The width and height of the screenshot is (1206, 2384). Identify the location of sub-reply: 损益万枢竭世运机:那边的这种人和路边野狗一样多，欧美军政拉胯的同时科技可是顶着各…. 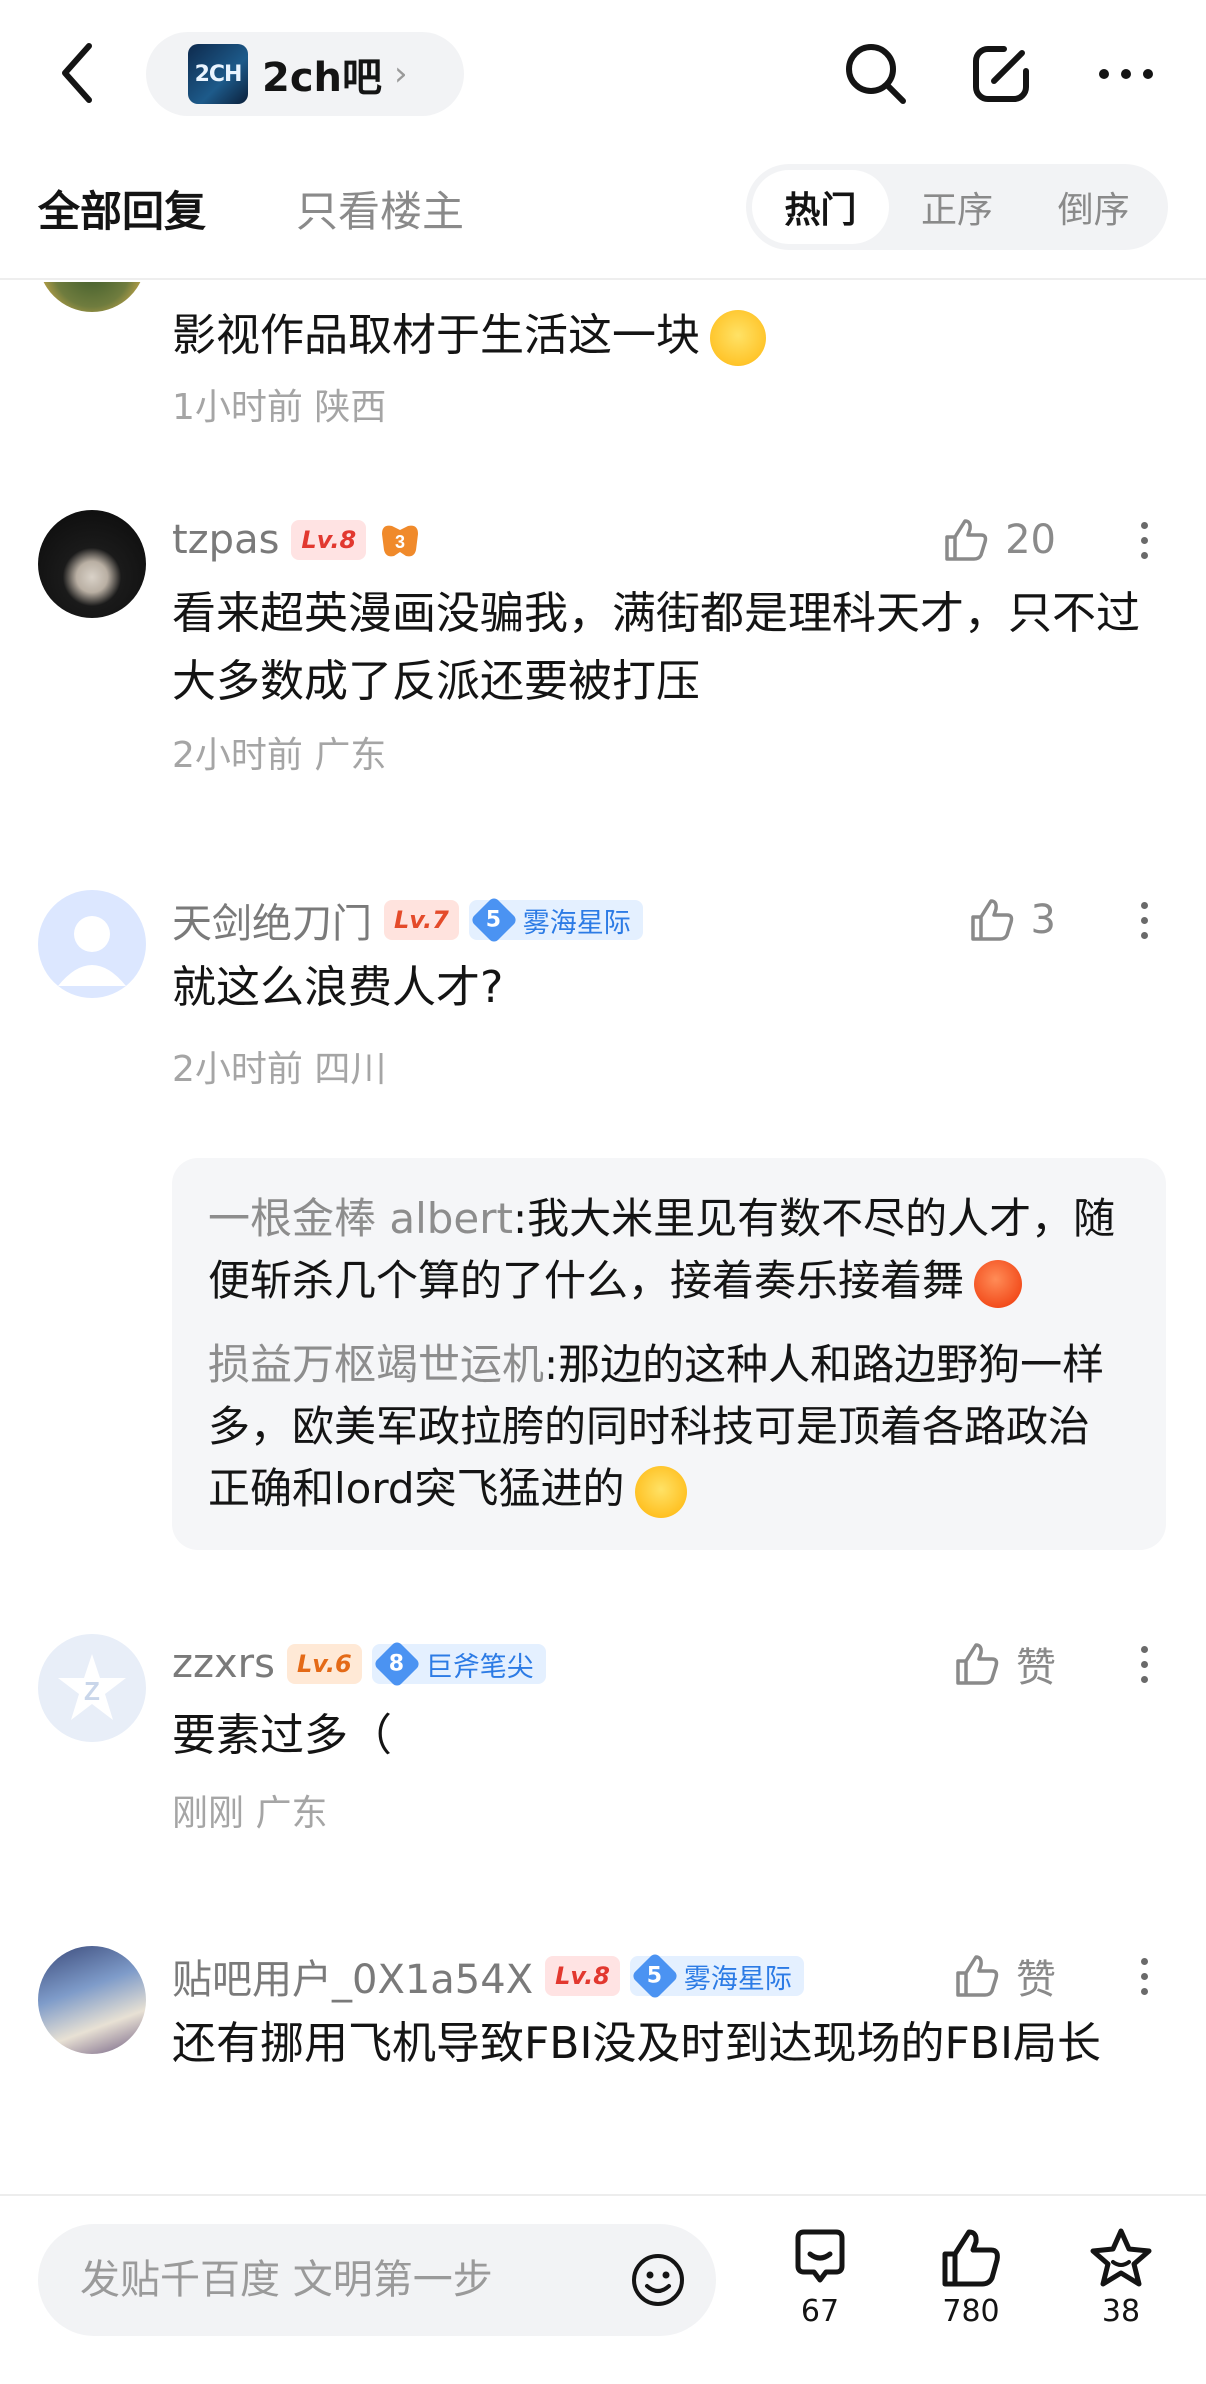
(669, 1427).